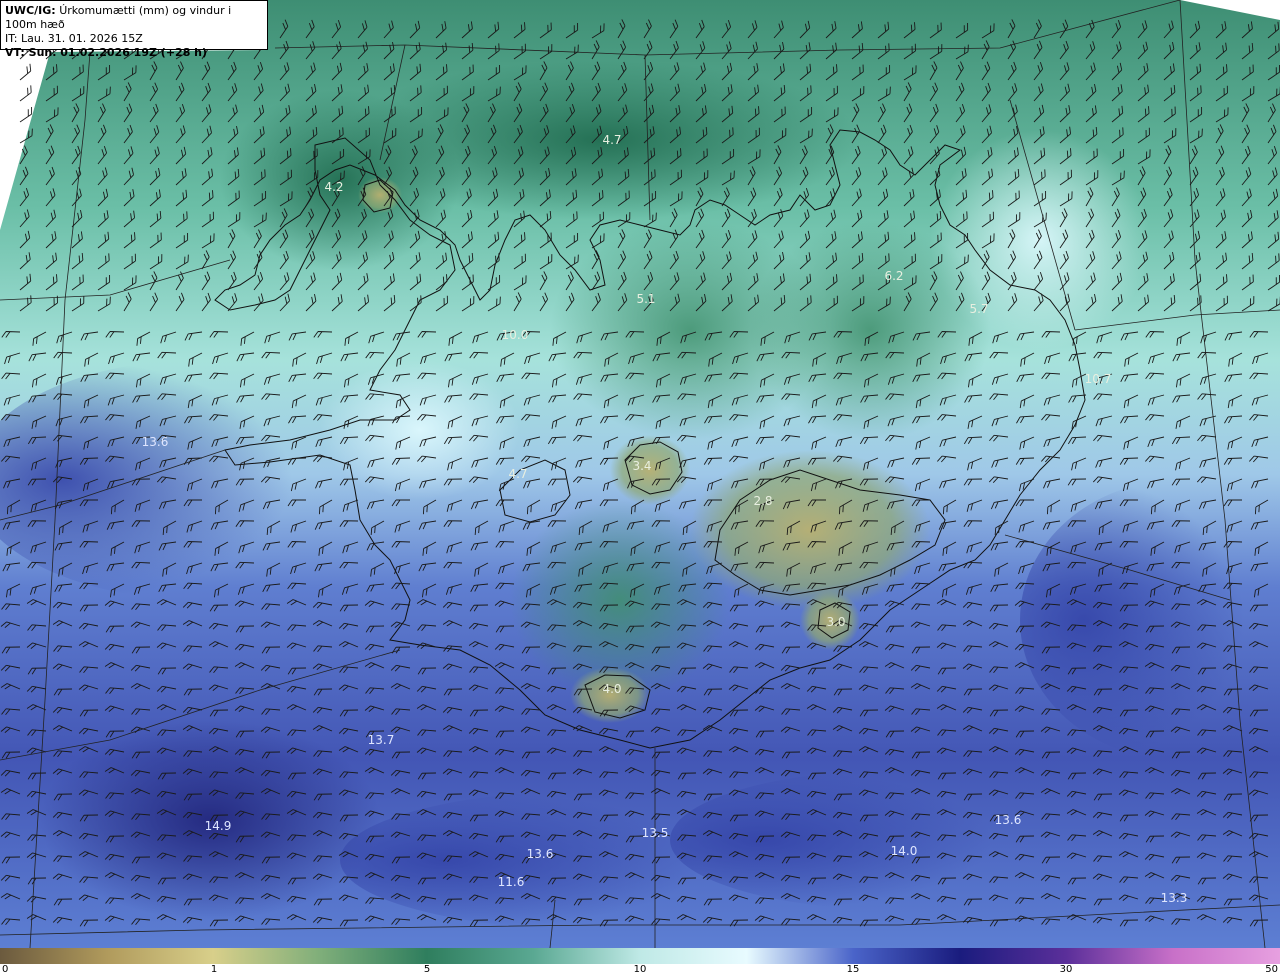  I want to click on colorbar, so click(640, 956).